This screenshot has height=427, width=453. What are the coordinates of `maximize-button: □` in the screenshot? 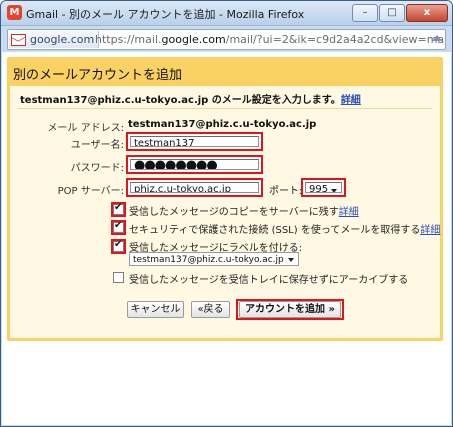 It's located at (392, 13).